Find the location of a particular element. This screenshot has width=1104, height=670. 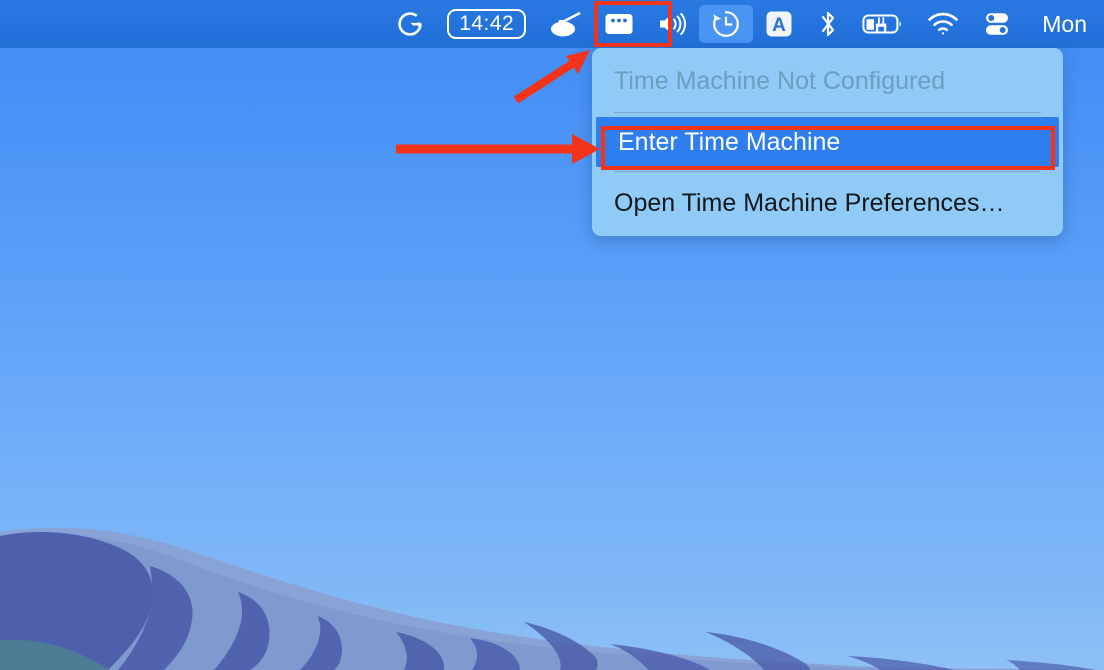

macos-menu-bar: 14:42 A Mon is located at coordinates (552, 24).